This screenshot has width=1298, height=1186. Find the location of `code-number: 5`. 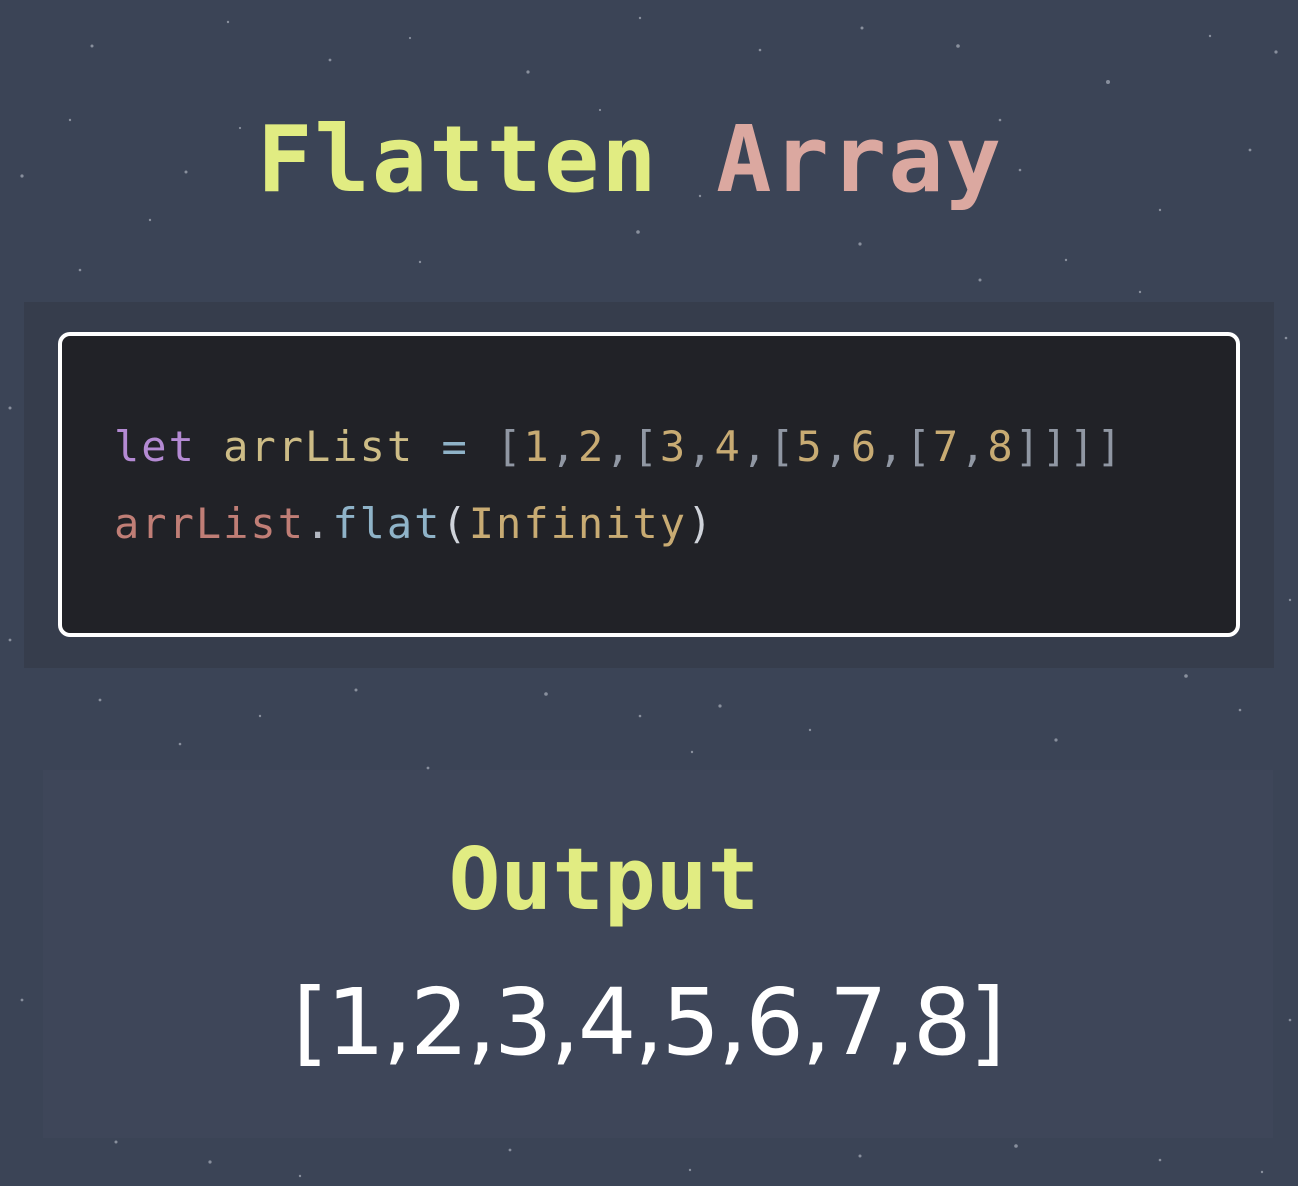

code-number: 5 is located at coordinates (810, 446).